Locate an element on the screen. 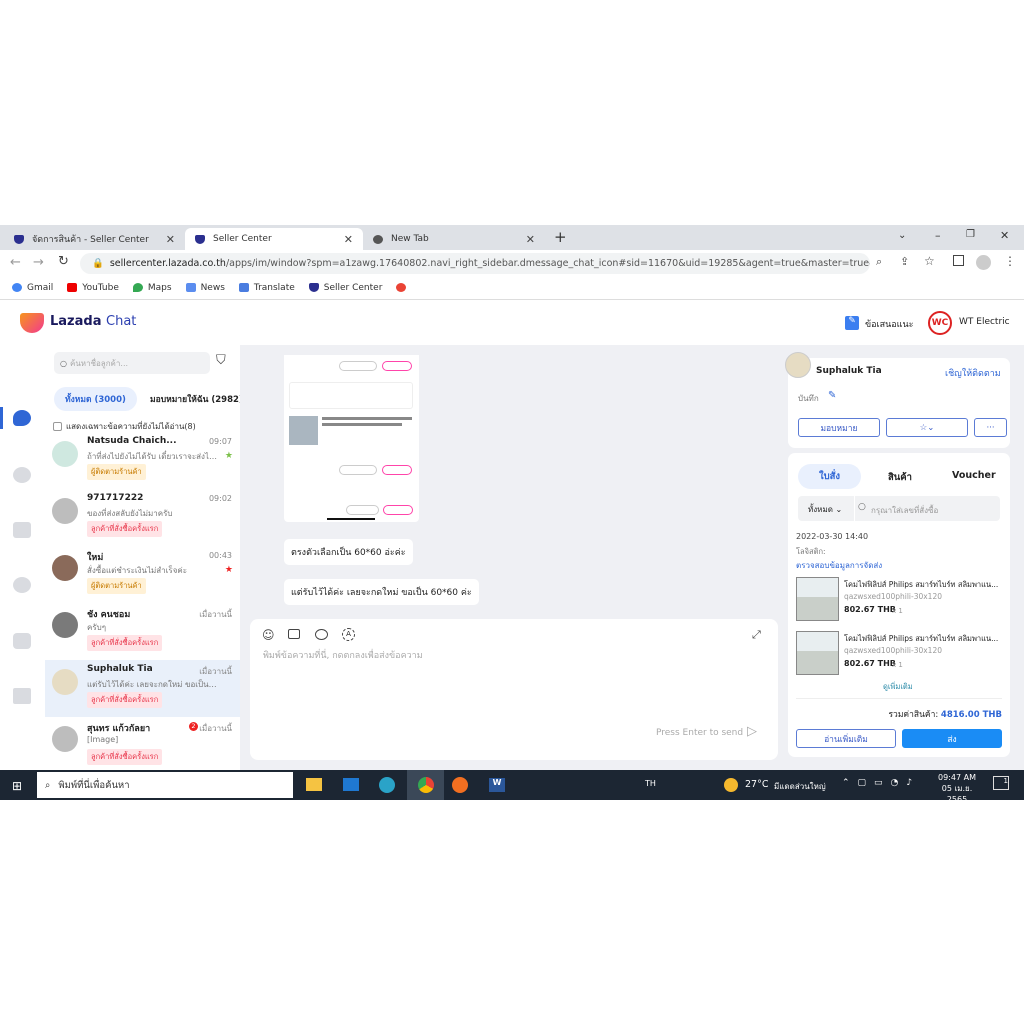  tab-search-icon: ⌄ is located at coordinates (902, 235).